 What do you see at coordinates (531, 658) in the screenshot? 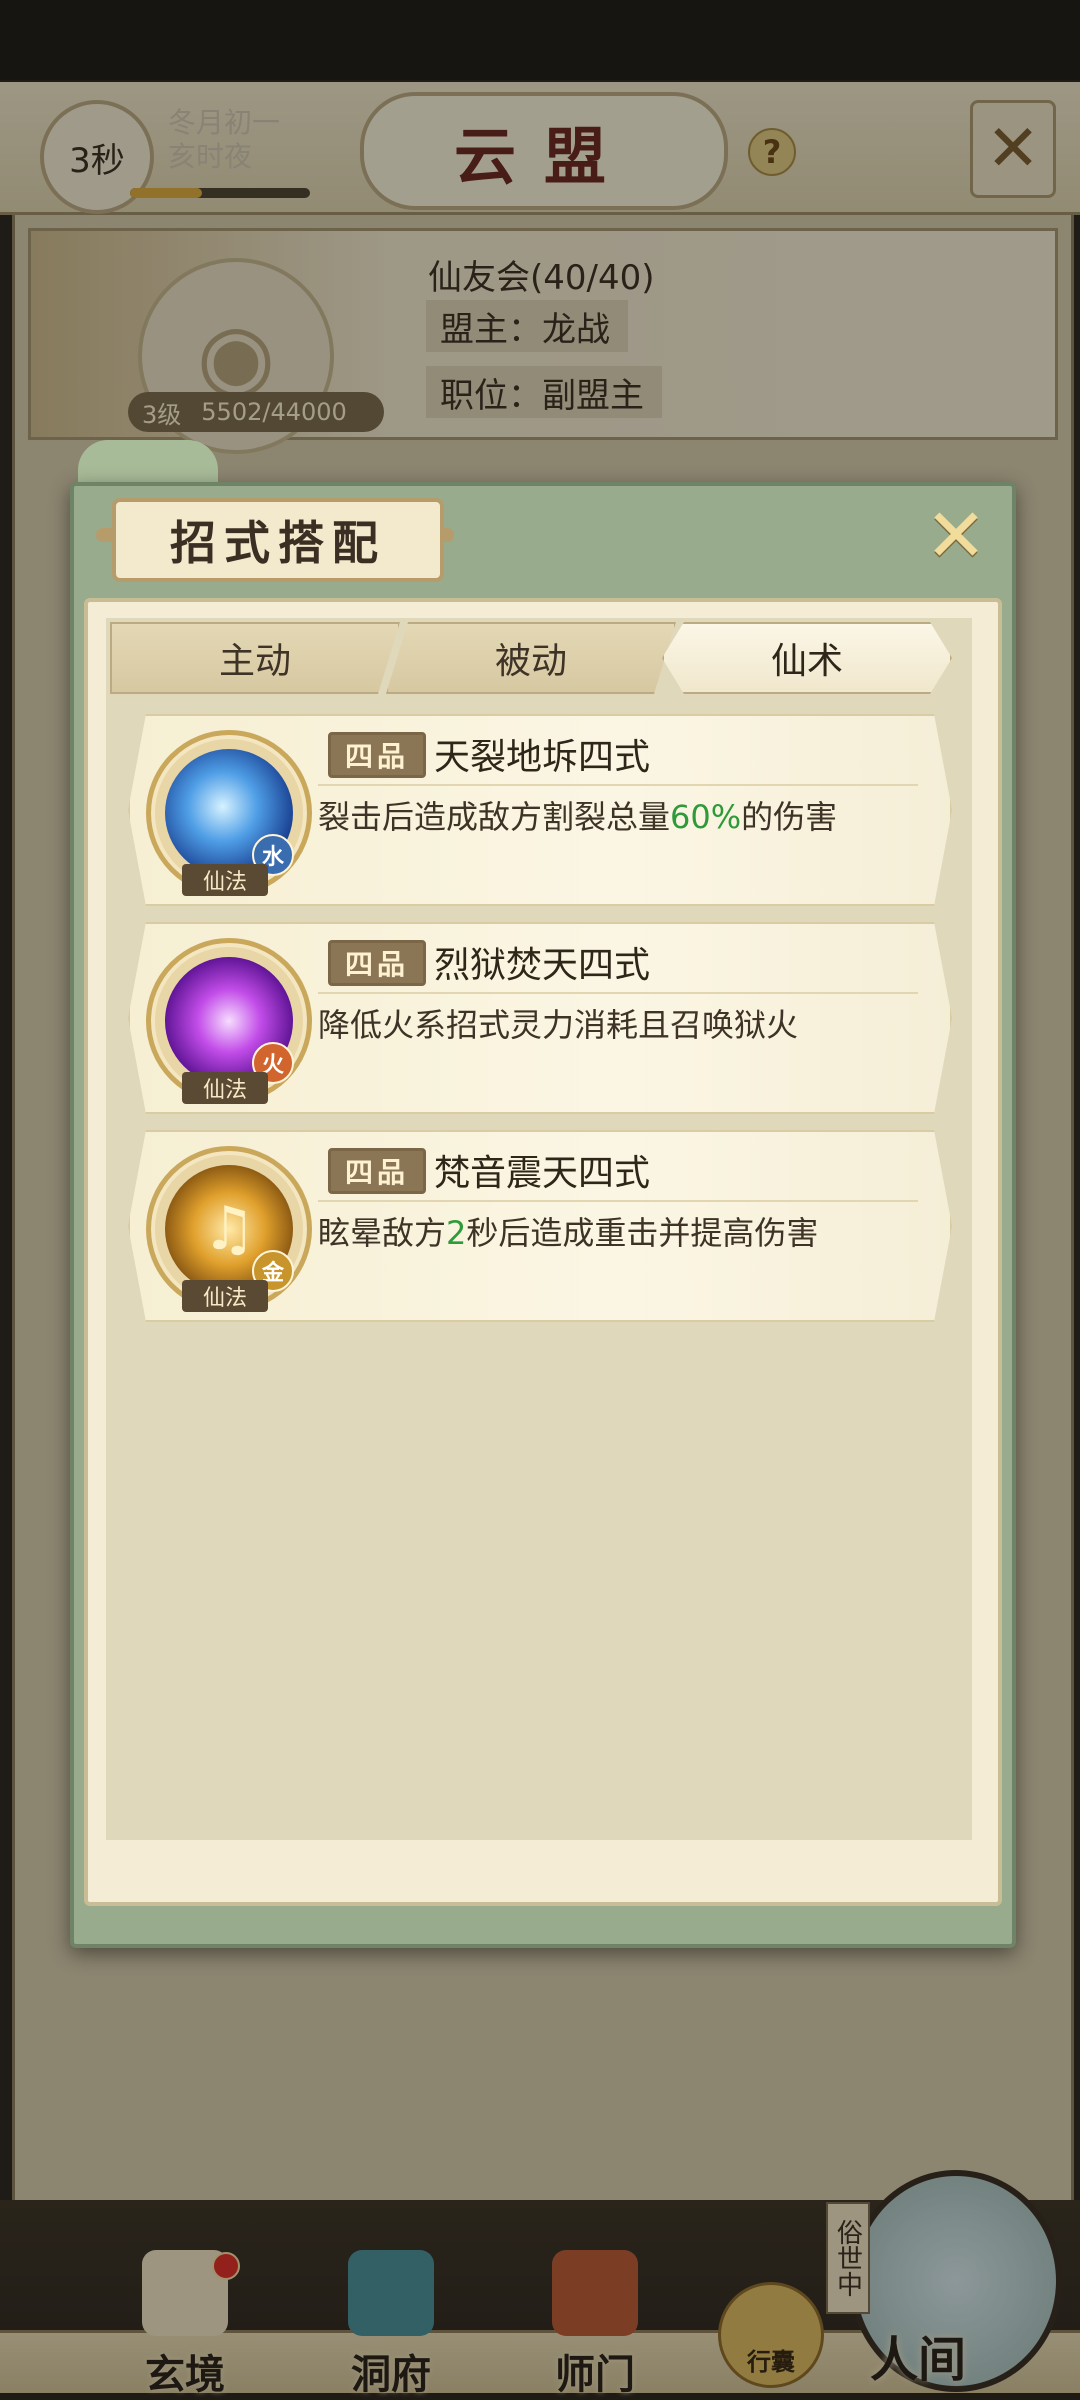
I see `tab-passive-skills: 被动` at bounding box center [531, 658].